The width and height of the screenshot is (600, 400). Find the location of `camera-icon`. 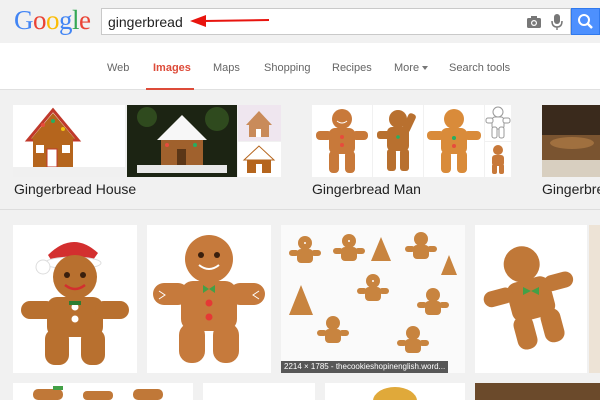

camera-icon is located at coordinates (534, 22).